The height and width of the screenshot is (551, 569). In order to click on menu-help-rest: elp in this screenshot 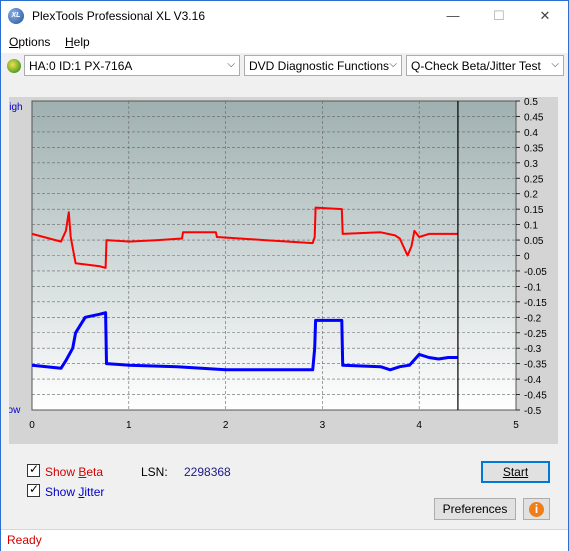, I will do `click(81, 42)`.